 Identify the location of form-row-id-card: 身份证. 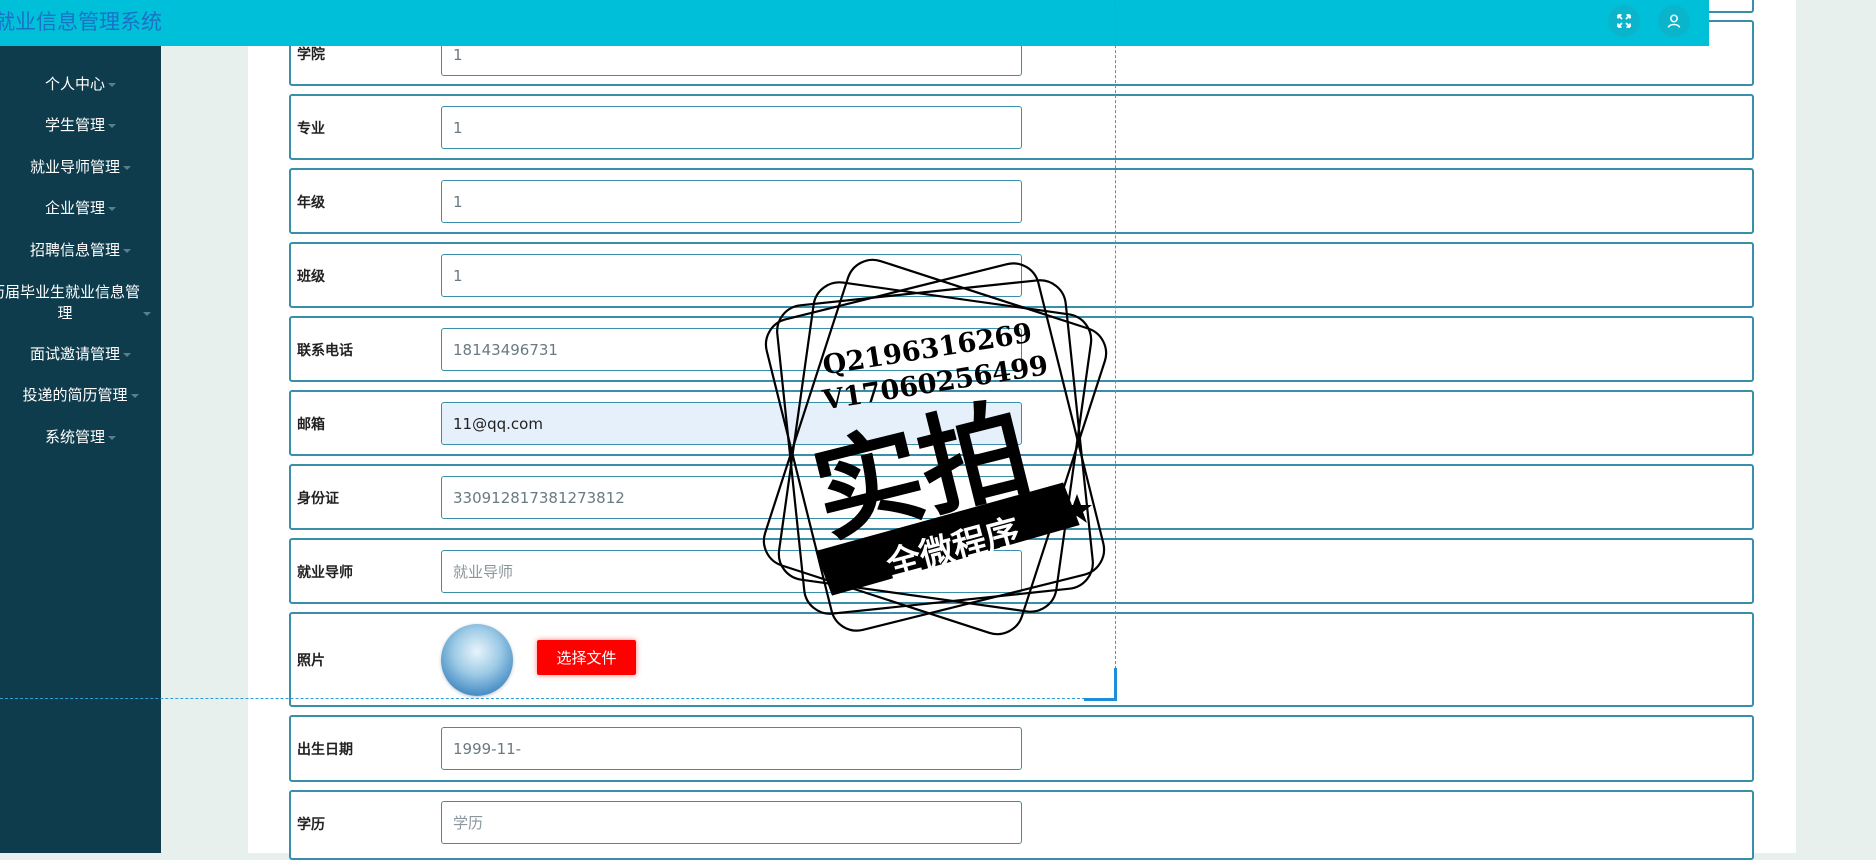
(1021, 497).